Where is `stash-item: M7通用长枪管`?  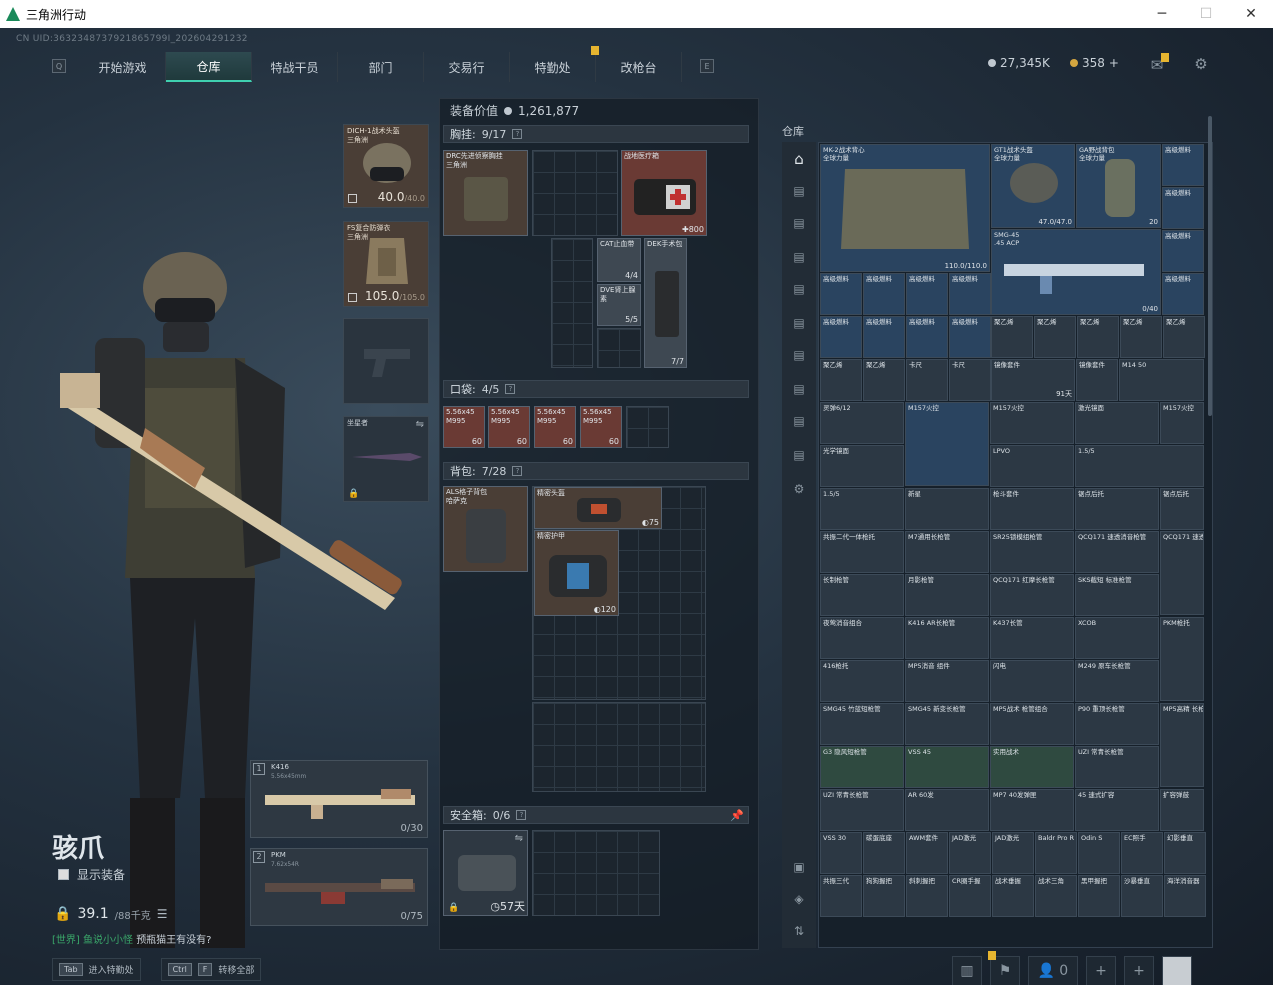 stash-item: M7通用长枪管 is located at coordinates (947, 552).